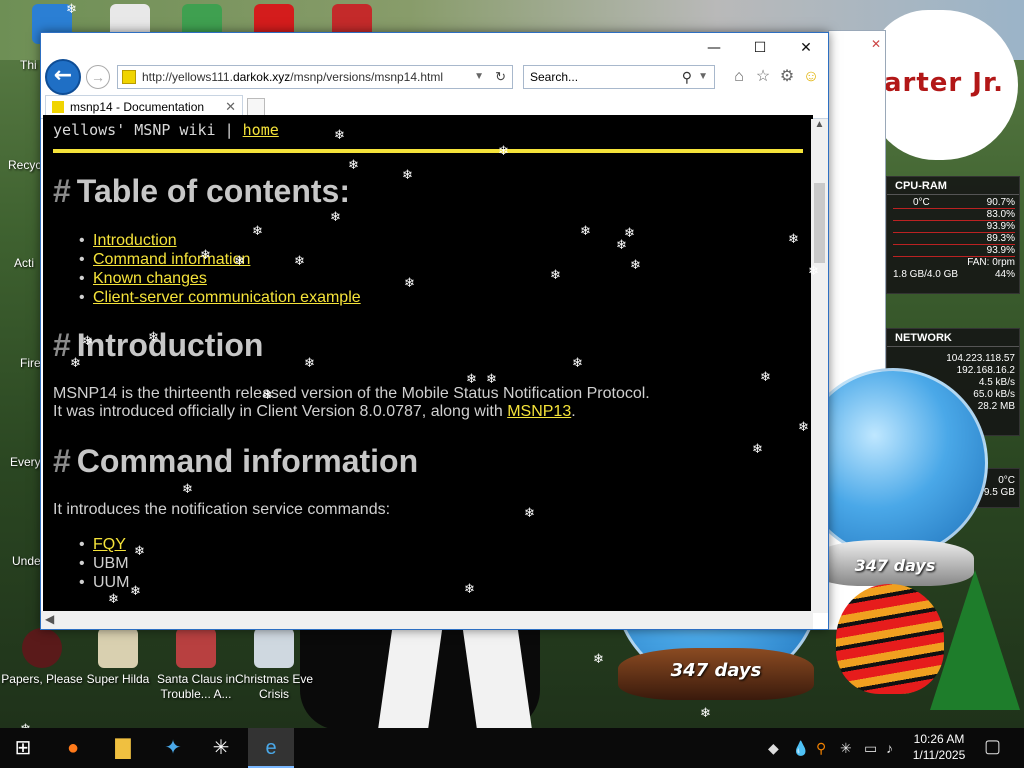 The width and height of the screenshot is (1024, 768). Describe the element at coordinates (196, 648) in the screenshot. I see `santa-claus-icon` at that location.